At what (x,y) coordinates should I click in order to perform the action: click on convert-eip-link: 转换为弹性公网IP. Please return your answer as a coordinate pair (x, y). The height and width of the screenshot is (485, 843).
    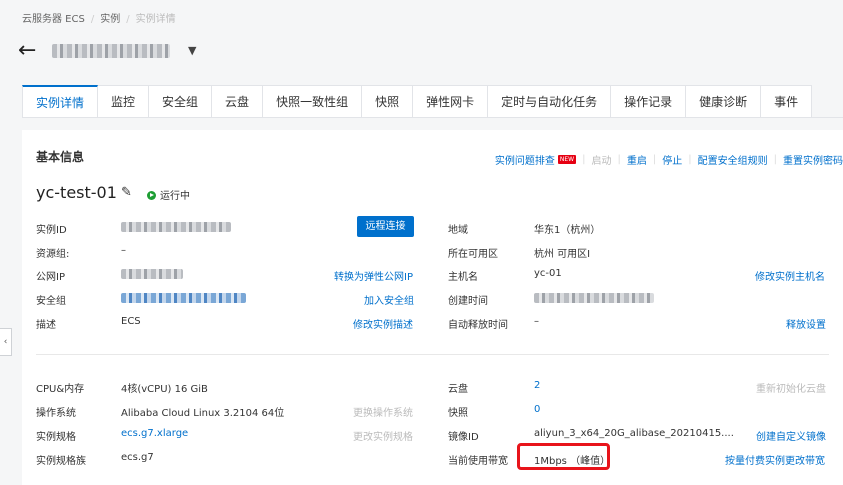
    Looking at the image, I should click on (373, 275).